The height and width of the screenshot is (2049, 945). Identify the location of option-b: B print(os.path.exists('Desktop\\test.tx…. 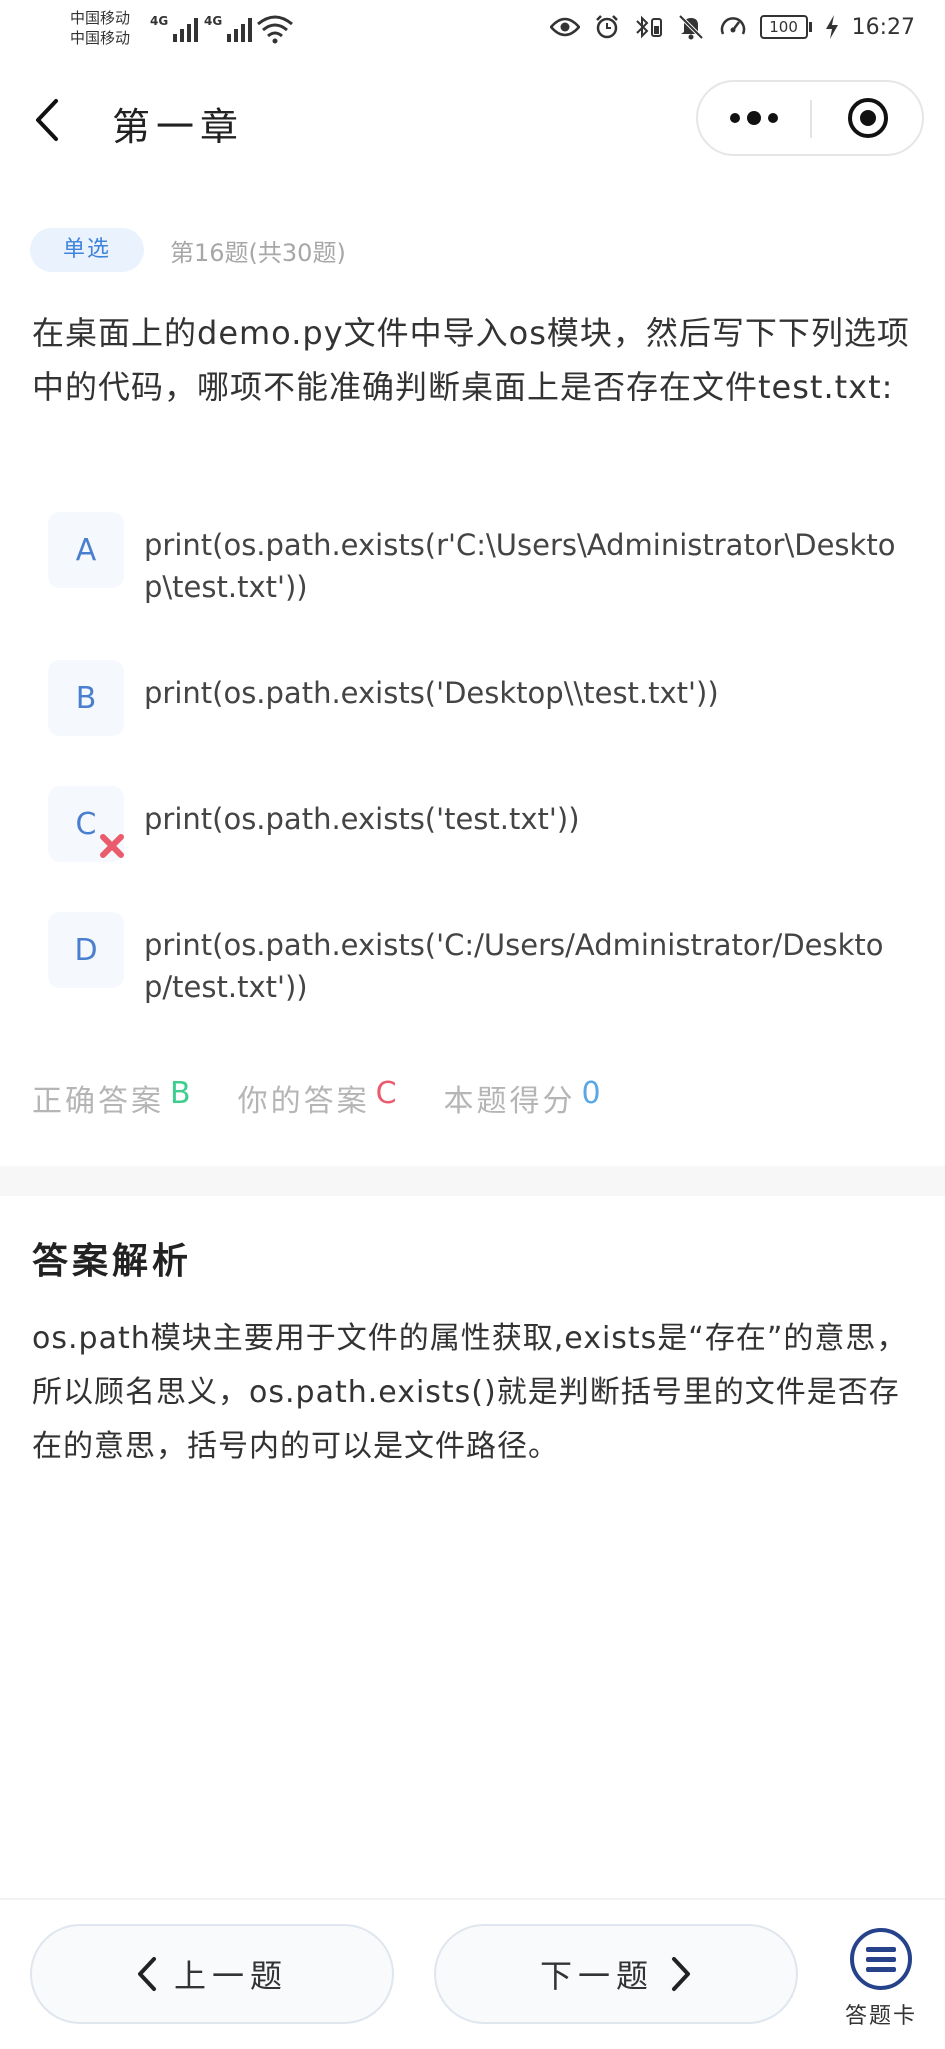
(478, 698).